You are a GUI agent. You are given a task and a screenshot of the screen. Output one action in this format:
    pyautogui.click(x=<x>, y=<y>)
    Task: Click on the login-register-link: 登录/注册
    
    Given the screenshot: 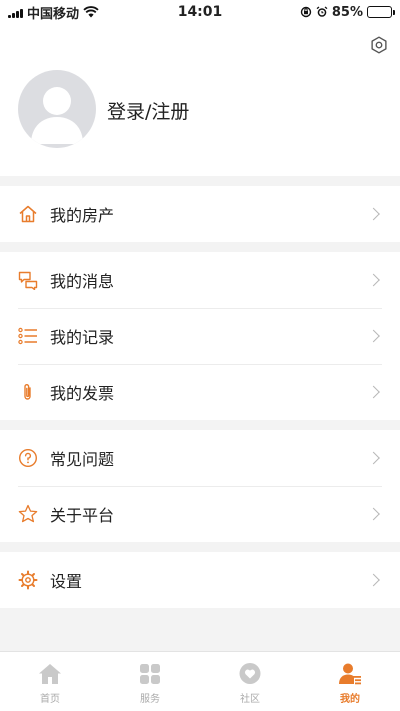 What is the action you would take?
    pyautogui.click(x=148, y=110)
    